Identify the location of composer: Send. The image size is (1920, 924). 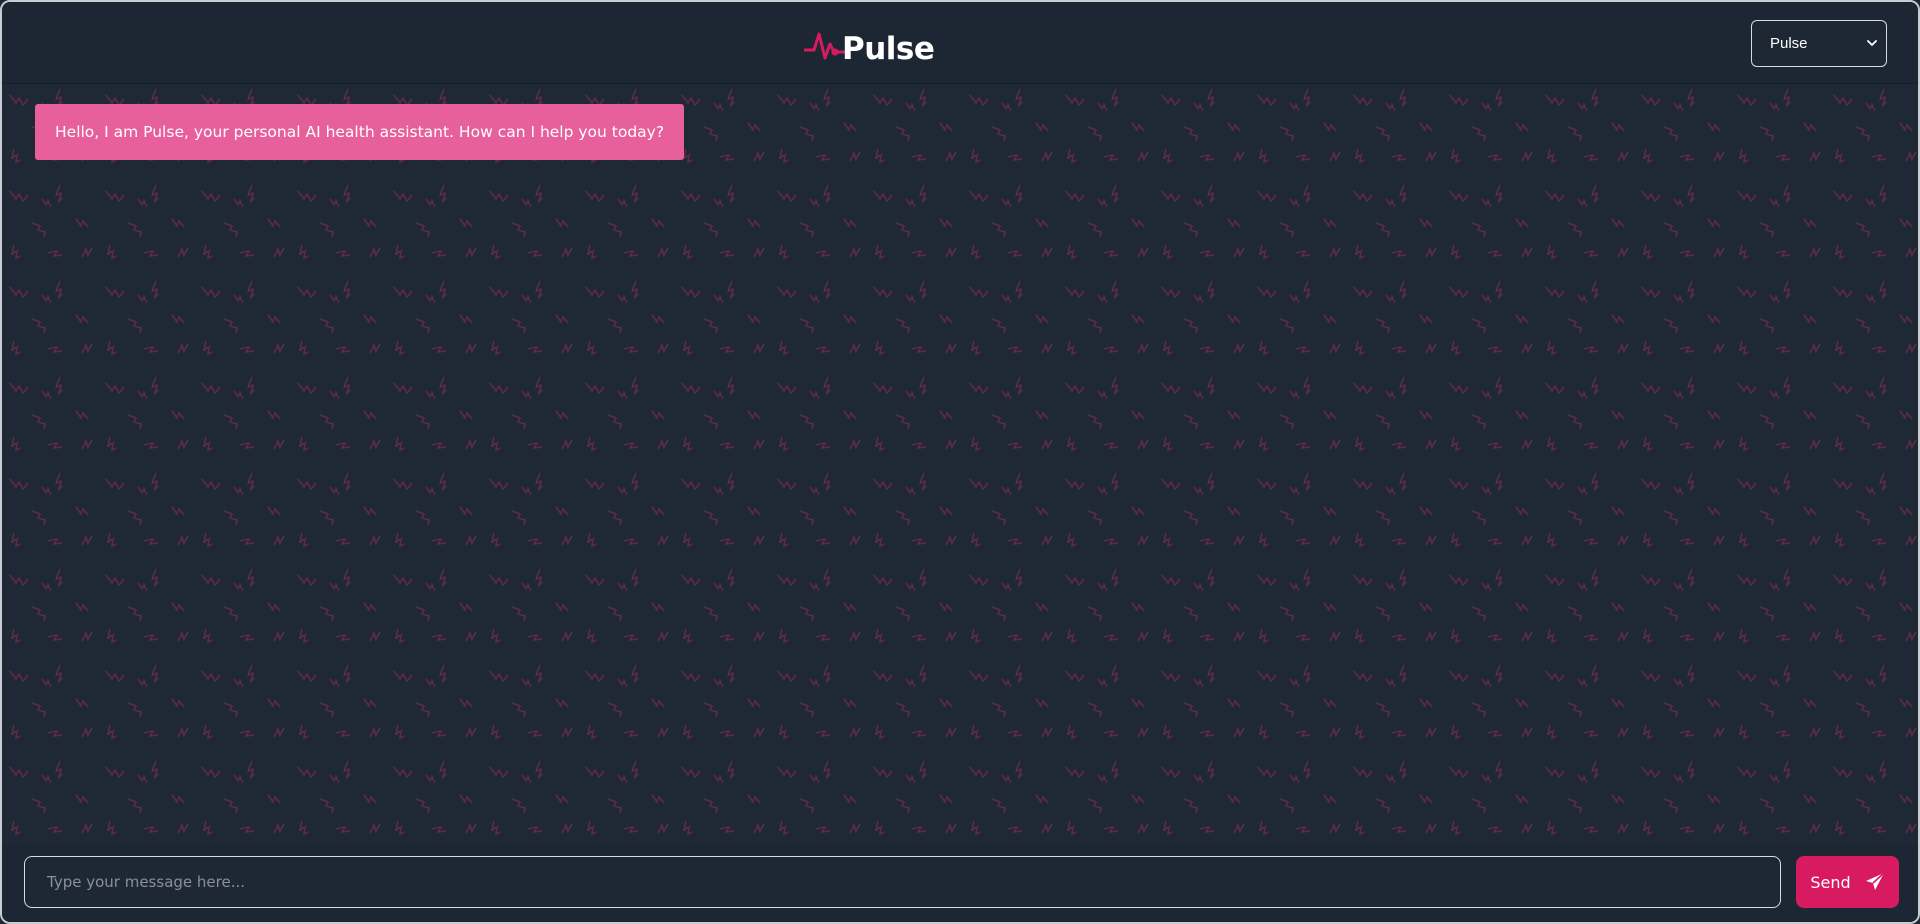
(960, 883).